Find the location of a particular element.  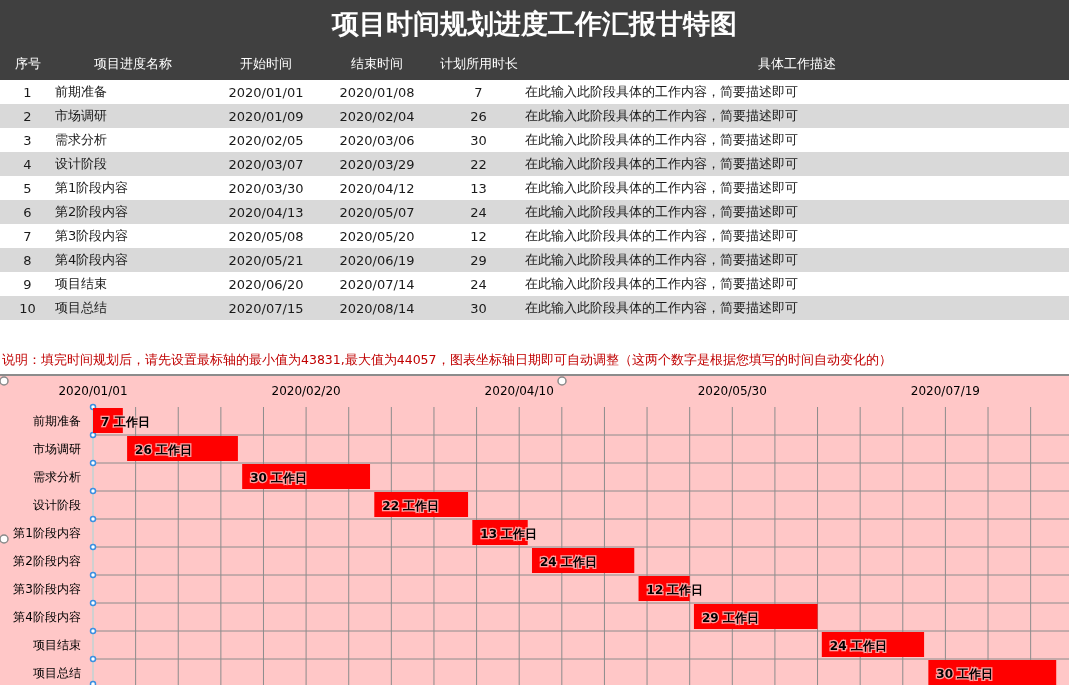

category-label: 市场调研 is located at coordinates (57, 449).